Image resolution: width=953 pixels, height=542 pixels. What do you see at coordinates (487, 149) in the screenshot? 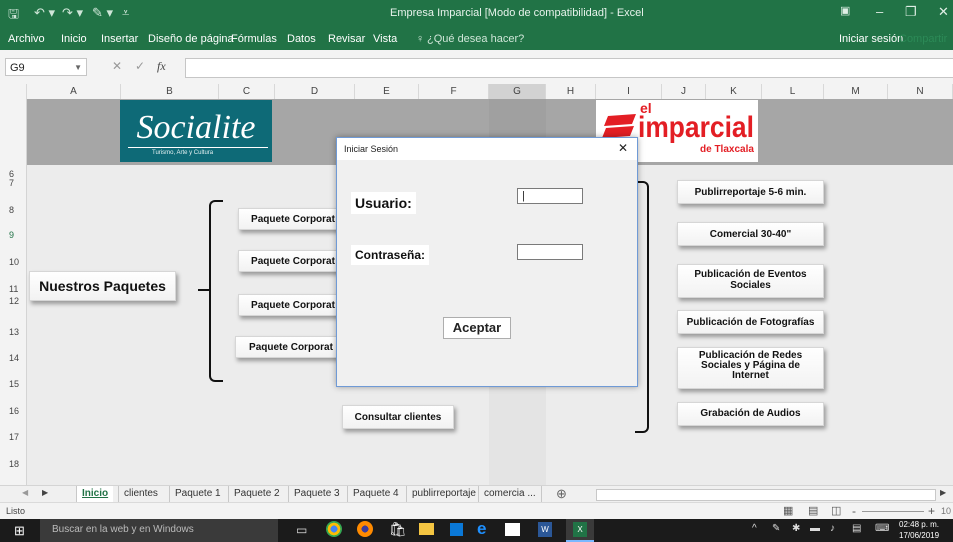
I see `dialog-titlebar: Iniciar Sesión ✕` at bounding box center [487, 149].